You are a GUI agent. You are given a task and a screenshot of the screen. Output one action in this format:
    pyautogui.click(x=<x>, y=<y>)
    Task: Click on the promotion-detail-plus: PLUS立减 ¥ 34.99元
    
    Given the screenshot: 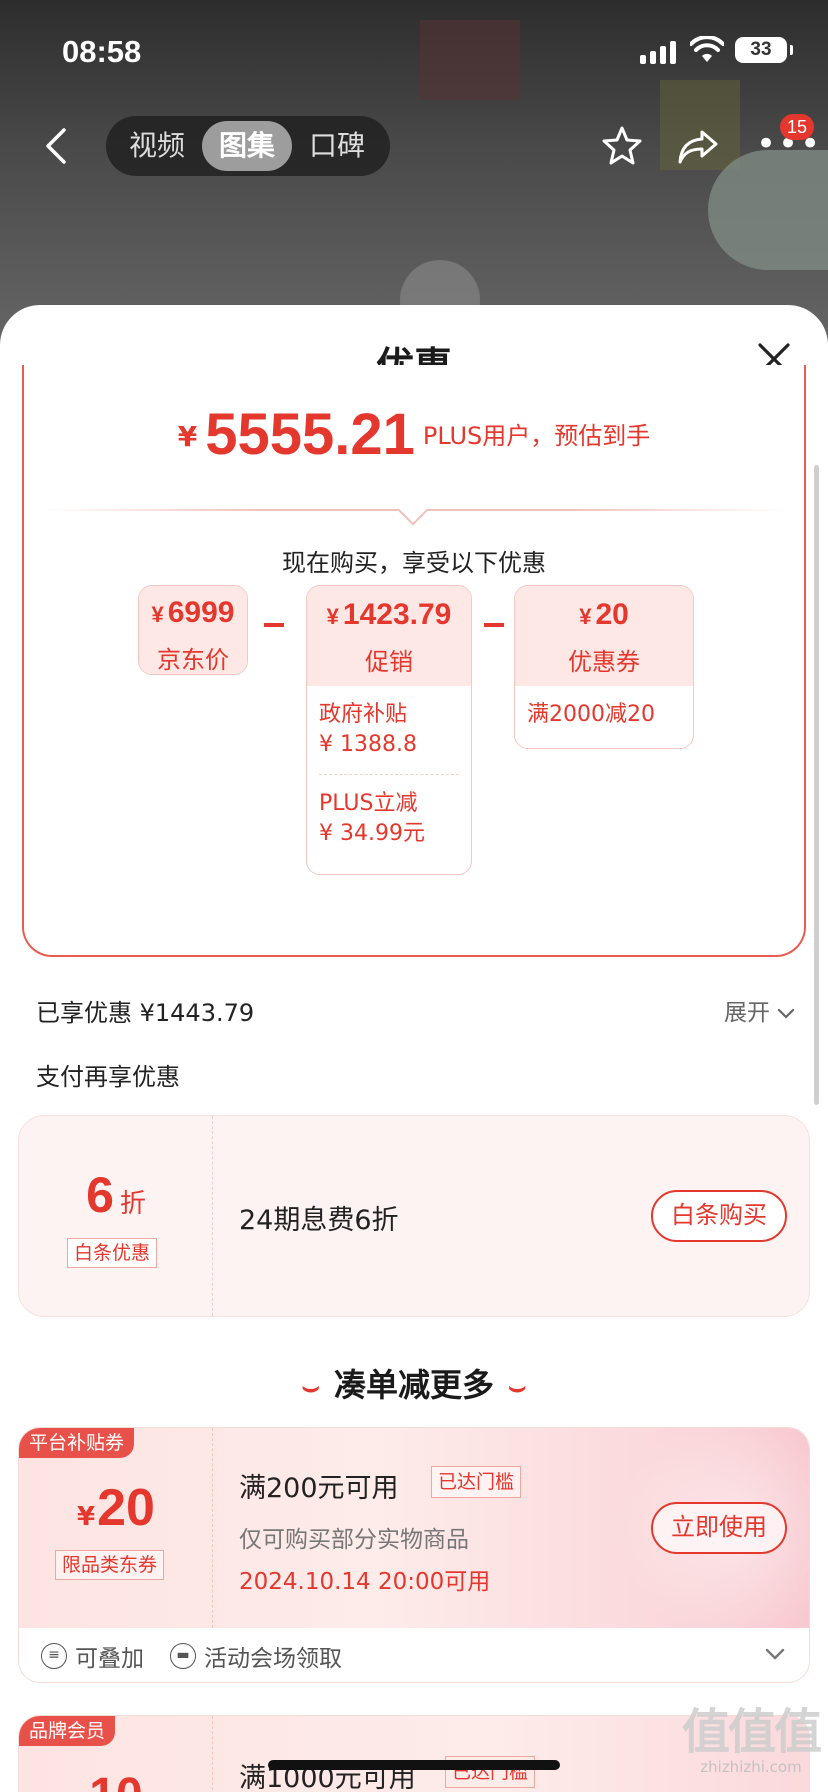 What is the action you would take?
    pyautogui.click(x=389, y=811)
    